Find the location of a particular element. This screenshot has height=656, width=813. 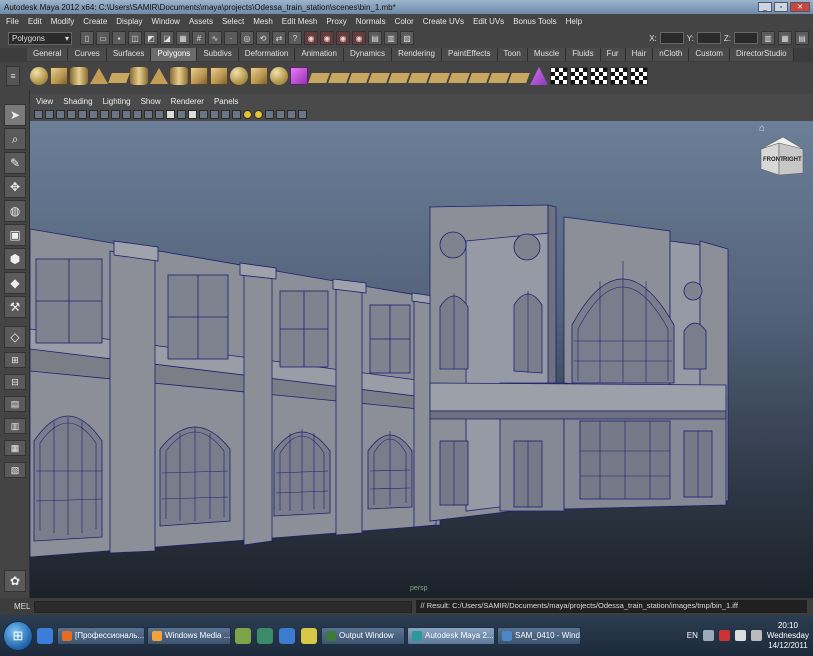

wireframe-on-shaded-icon is located at coordinates (181, 114).